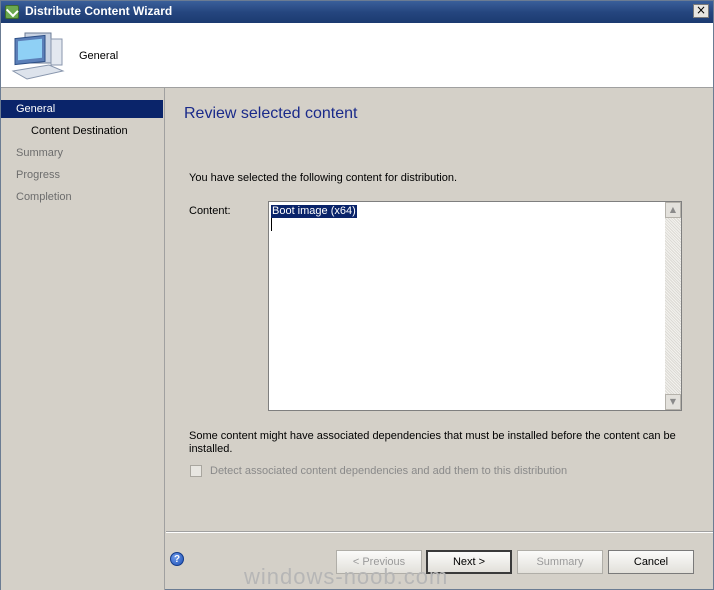  Describe the element at coordinates (82, 197) in the screenshot. I see `sidebar-item-completion: Completion` at that location.